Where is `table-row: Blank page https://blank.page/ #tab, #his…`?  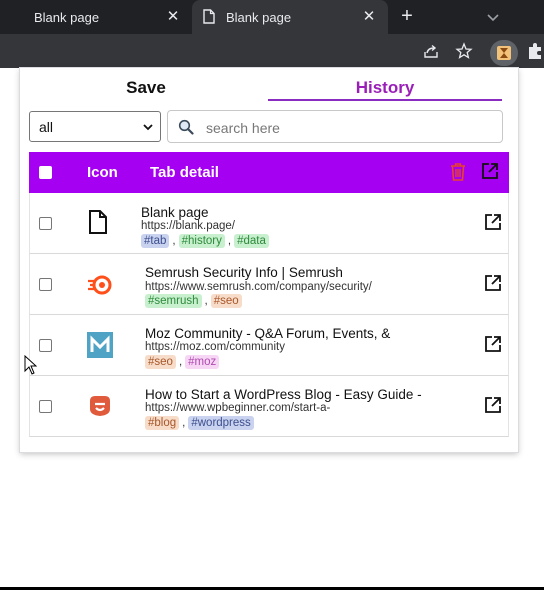
table-row: Blank page https://blank.page/ #tab, #his… is located at coordinates (269, 223).